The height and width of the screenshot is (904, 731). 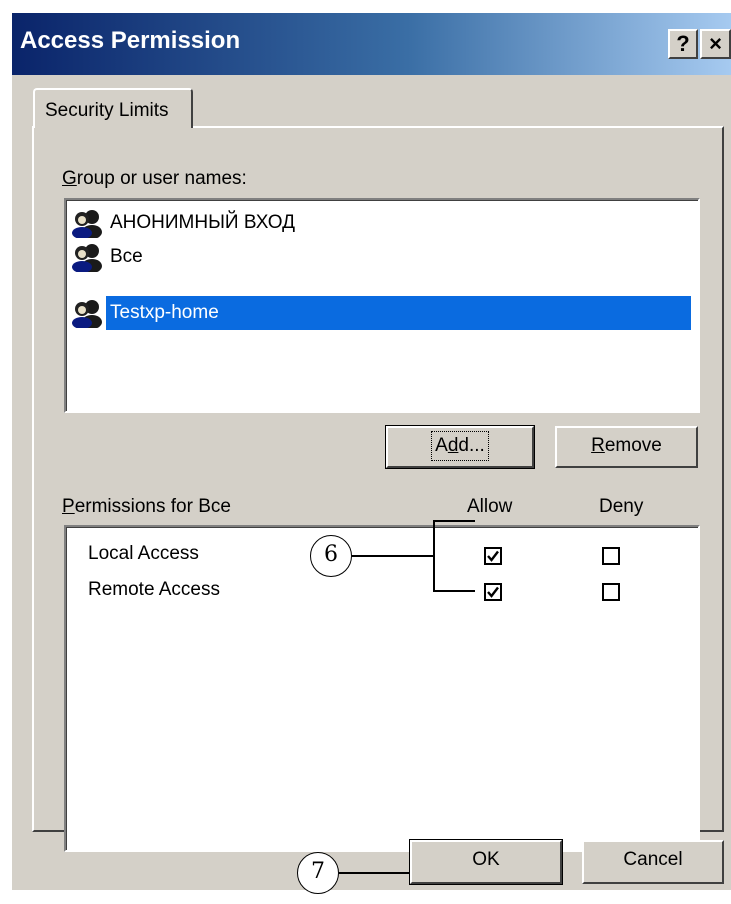 I want to click on local-access-allow-checkbox, so click(x=493, y=556).